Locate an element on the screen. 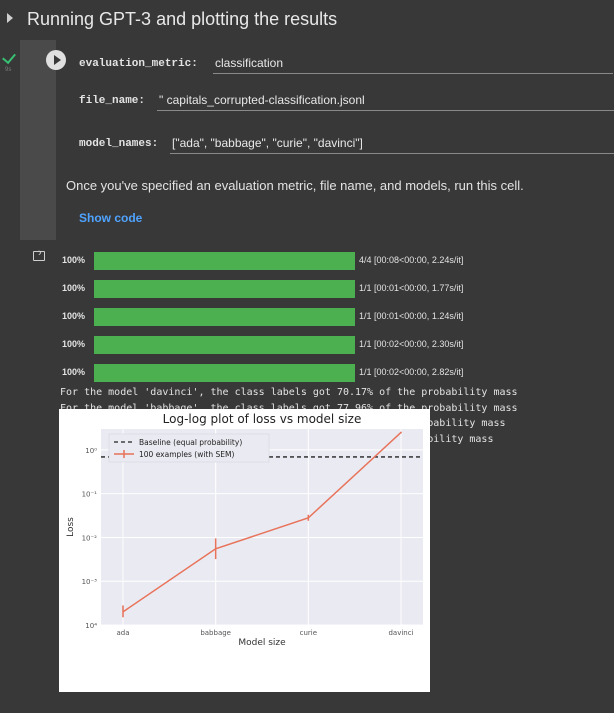 The image size is (614, 713). chart-title: Log-log plot of loss vs model size is located at coordinates (262, 419).